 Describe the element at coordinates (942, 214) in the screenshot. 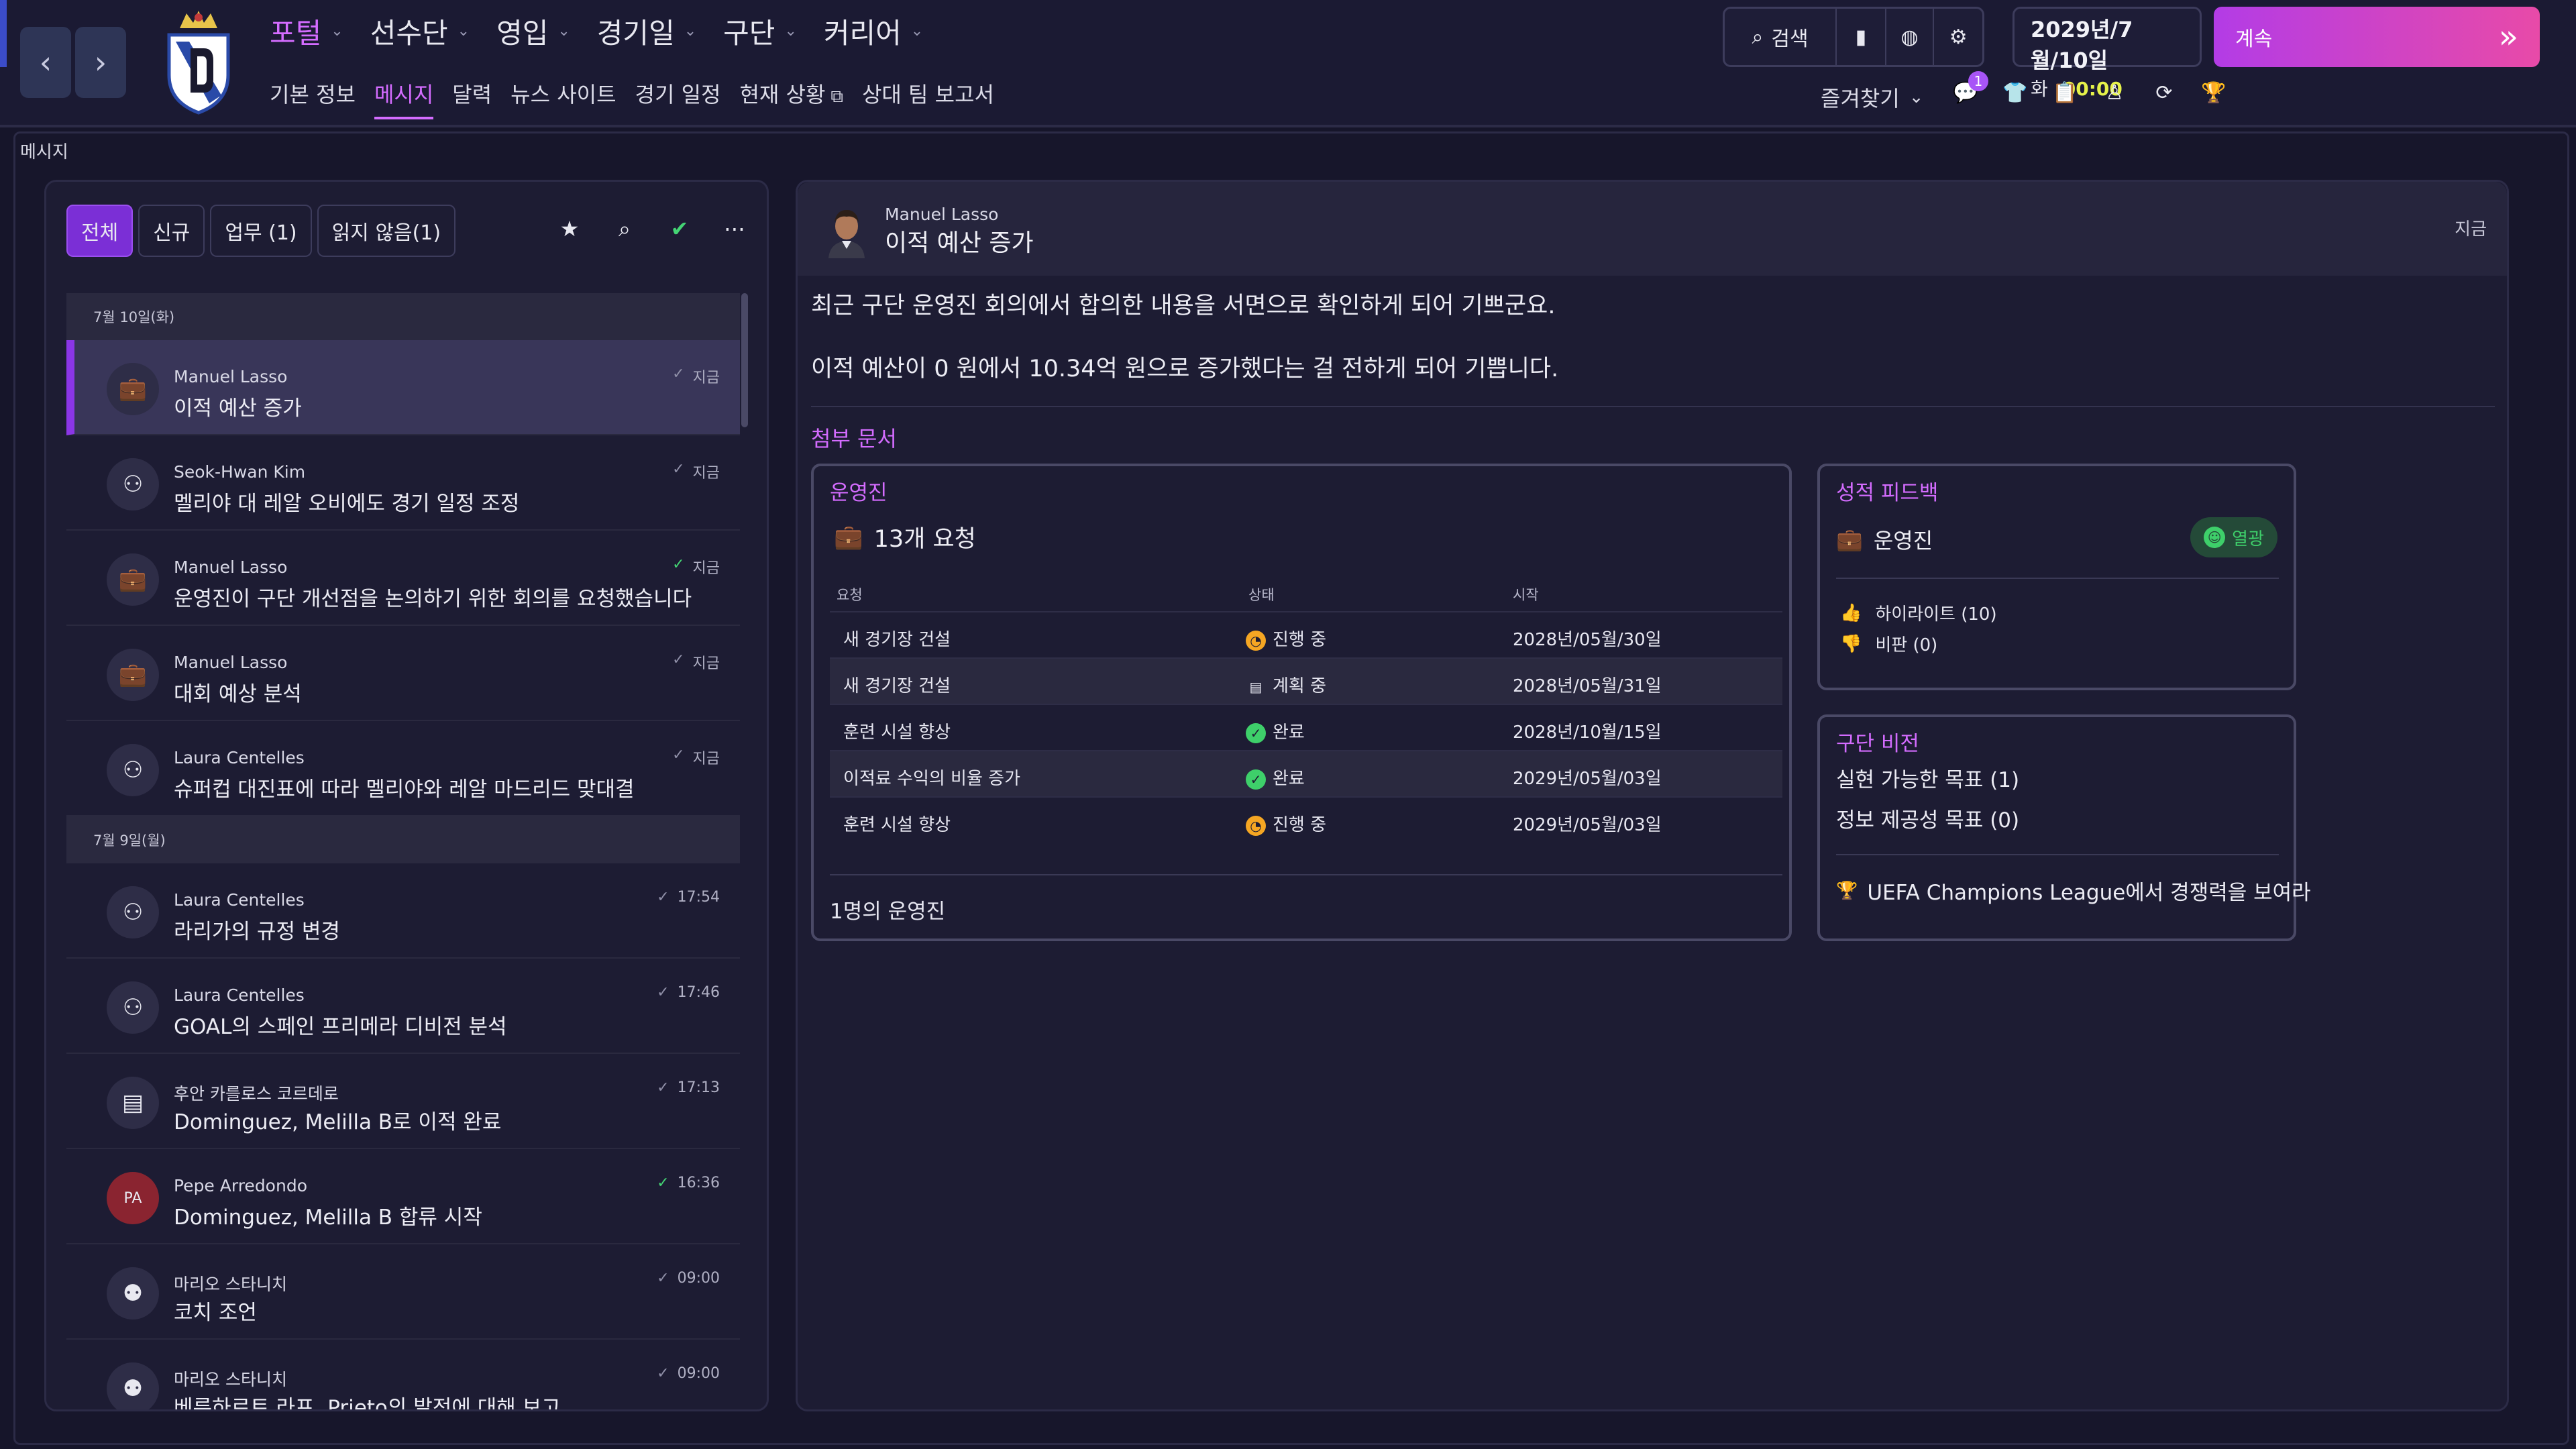

I see `message-from: Manuel Lasso` at that location.